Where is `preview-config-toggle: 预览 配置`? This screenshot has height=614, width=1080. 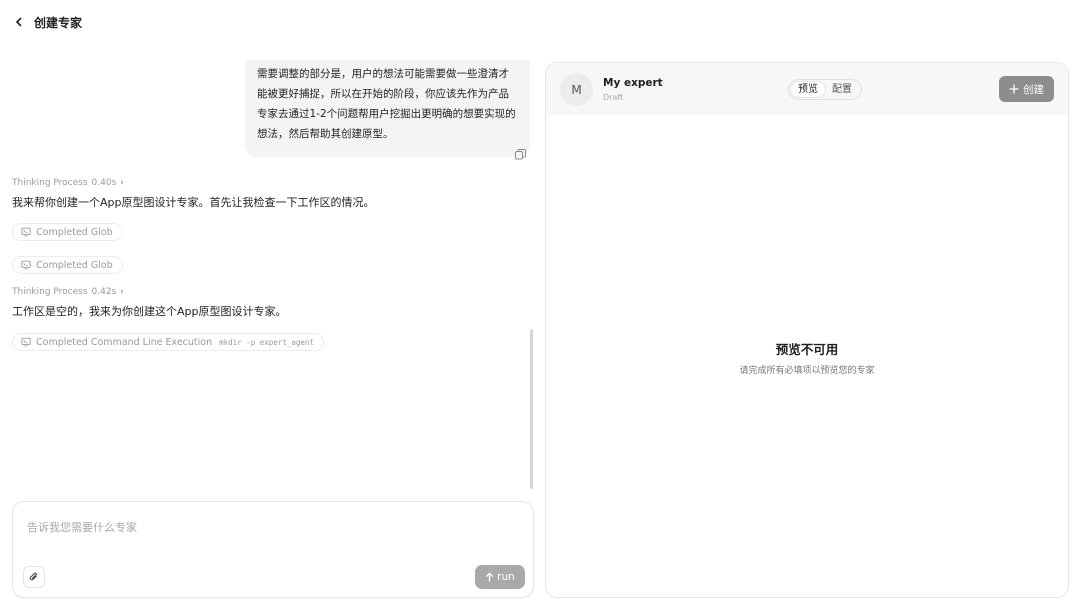 preview-config-toggle: 预览 配置 is located at coordinates (825, 89).